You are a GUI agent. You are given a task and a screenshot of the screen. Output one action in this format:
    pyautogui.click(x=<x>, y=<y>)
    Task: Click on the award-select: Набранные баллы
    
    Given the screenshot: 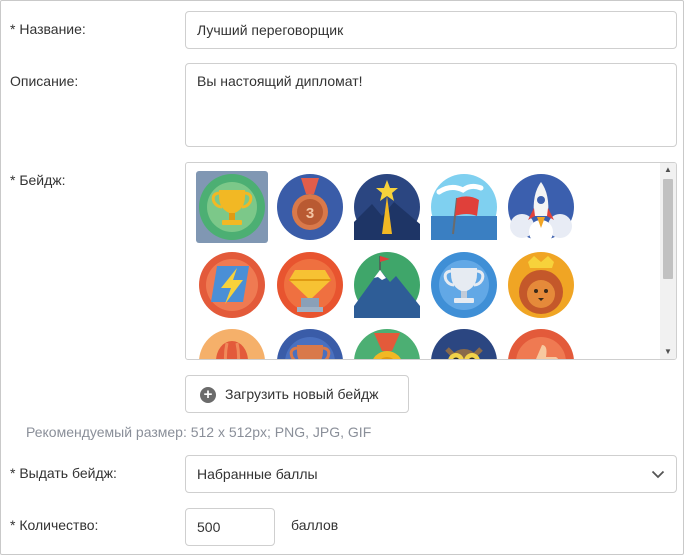 What is the action you would take?
    pyautogui.click(x=431, y=474)
    